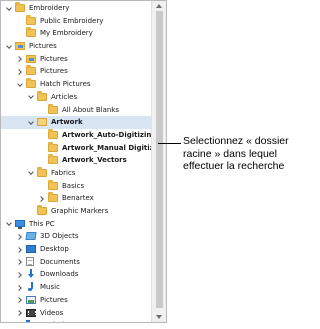 The height and width of the screenshot is (329, 320). Describe the element at coordinates (59, 274) in the screenshot. I see `tree-item-label: Downloads` at that location.